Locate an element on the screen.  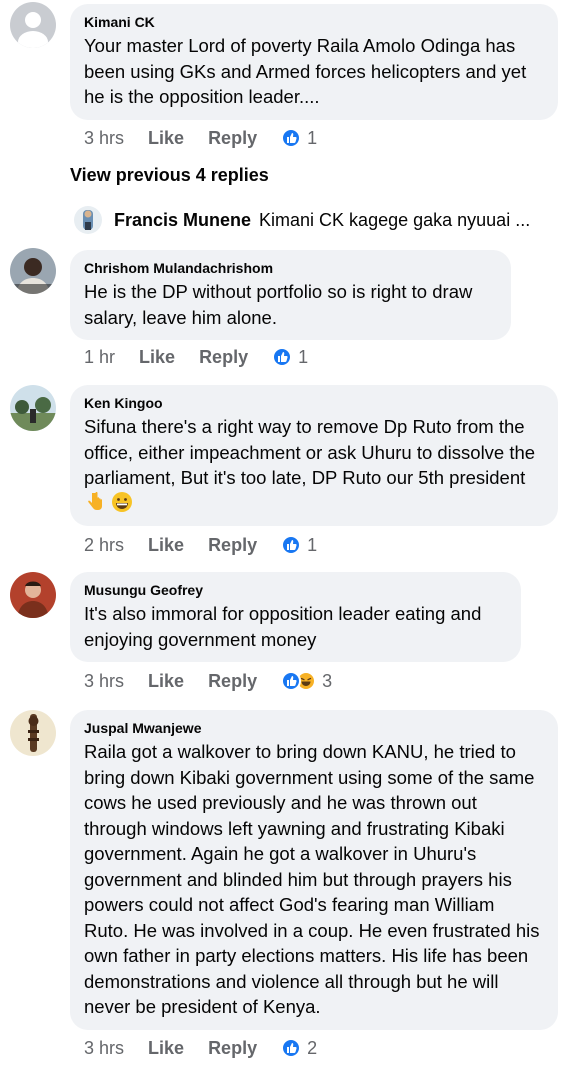
pointing-down-emoji-icon is located at coordinates (95, 500).